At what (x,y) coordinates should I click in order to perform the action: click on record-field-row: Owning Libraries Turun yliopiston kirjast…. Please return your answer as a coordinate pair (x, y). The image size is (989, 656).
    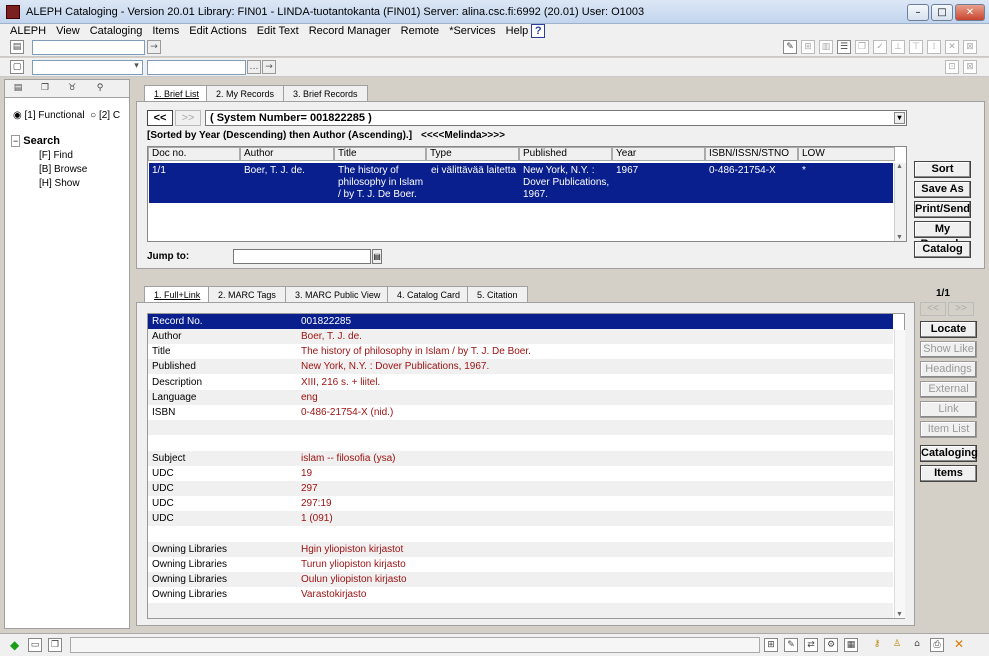
    Looking at the image, I should click on (520, 564).